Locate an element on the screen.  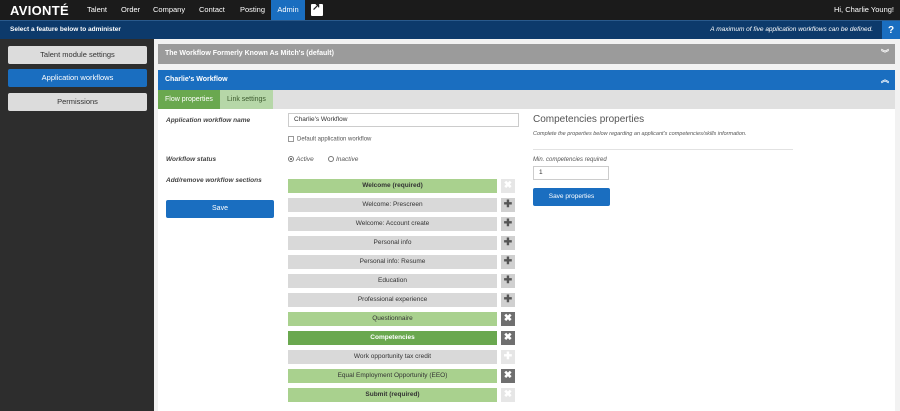
nav-talent: Talent is located at coordinates (97, 10).